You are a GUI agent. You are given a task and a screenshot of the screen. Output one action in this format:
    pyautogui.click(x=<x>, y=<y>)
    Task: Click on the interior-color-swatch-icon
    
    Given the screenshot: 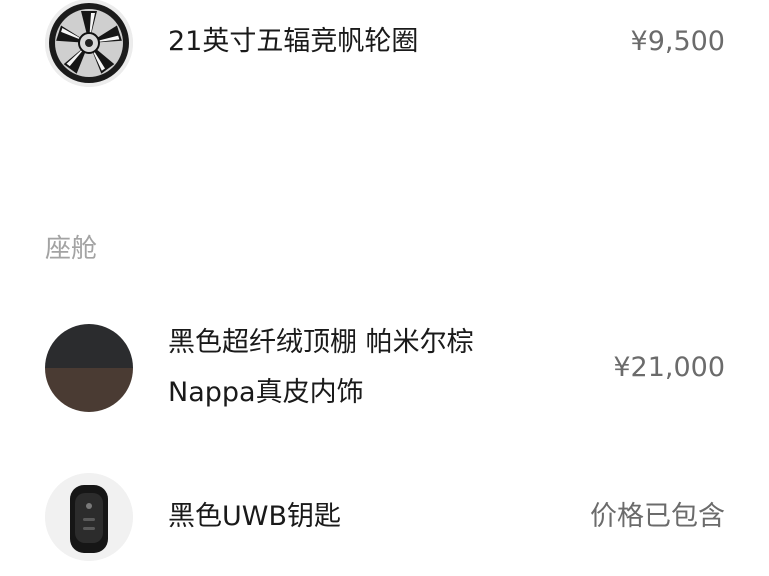 What is the action you would take?
    pyautogui.click(x=89, y=368)
    